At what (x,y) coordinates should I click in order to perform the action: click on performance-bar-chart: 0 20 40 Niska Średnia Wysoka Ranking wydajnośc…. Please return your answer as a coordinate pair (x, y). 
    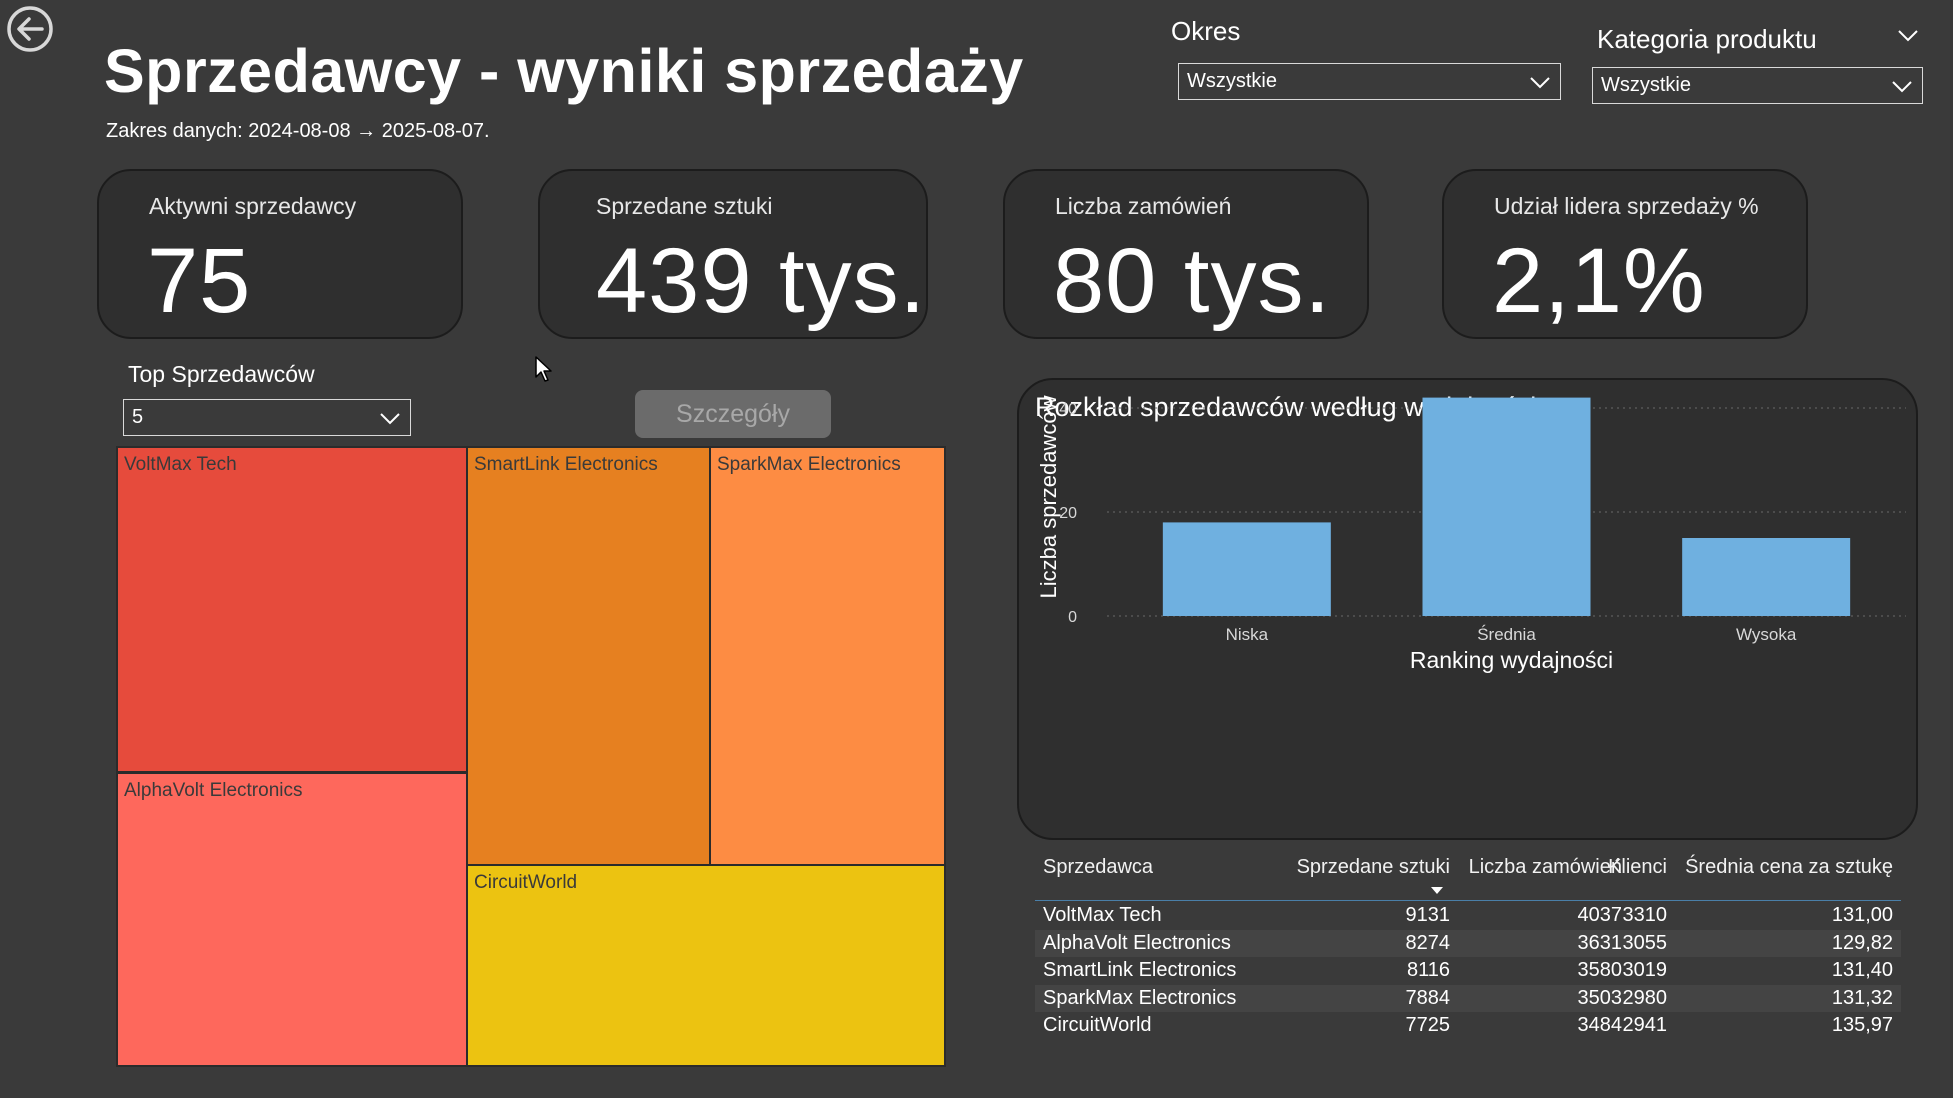
    Looking at the image, I should click on (1471, 534).